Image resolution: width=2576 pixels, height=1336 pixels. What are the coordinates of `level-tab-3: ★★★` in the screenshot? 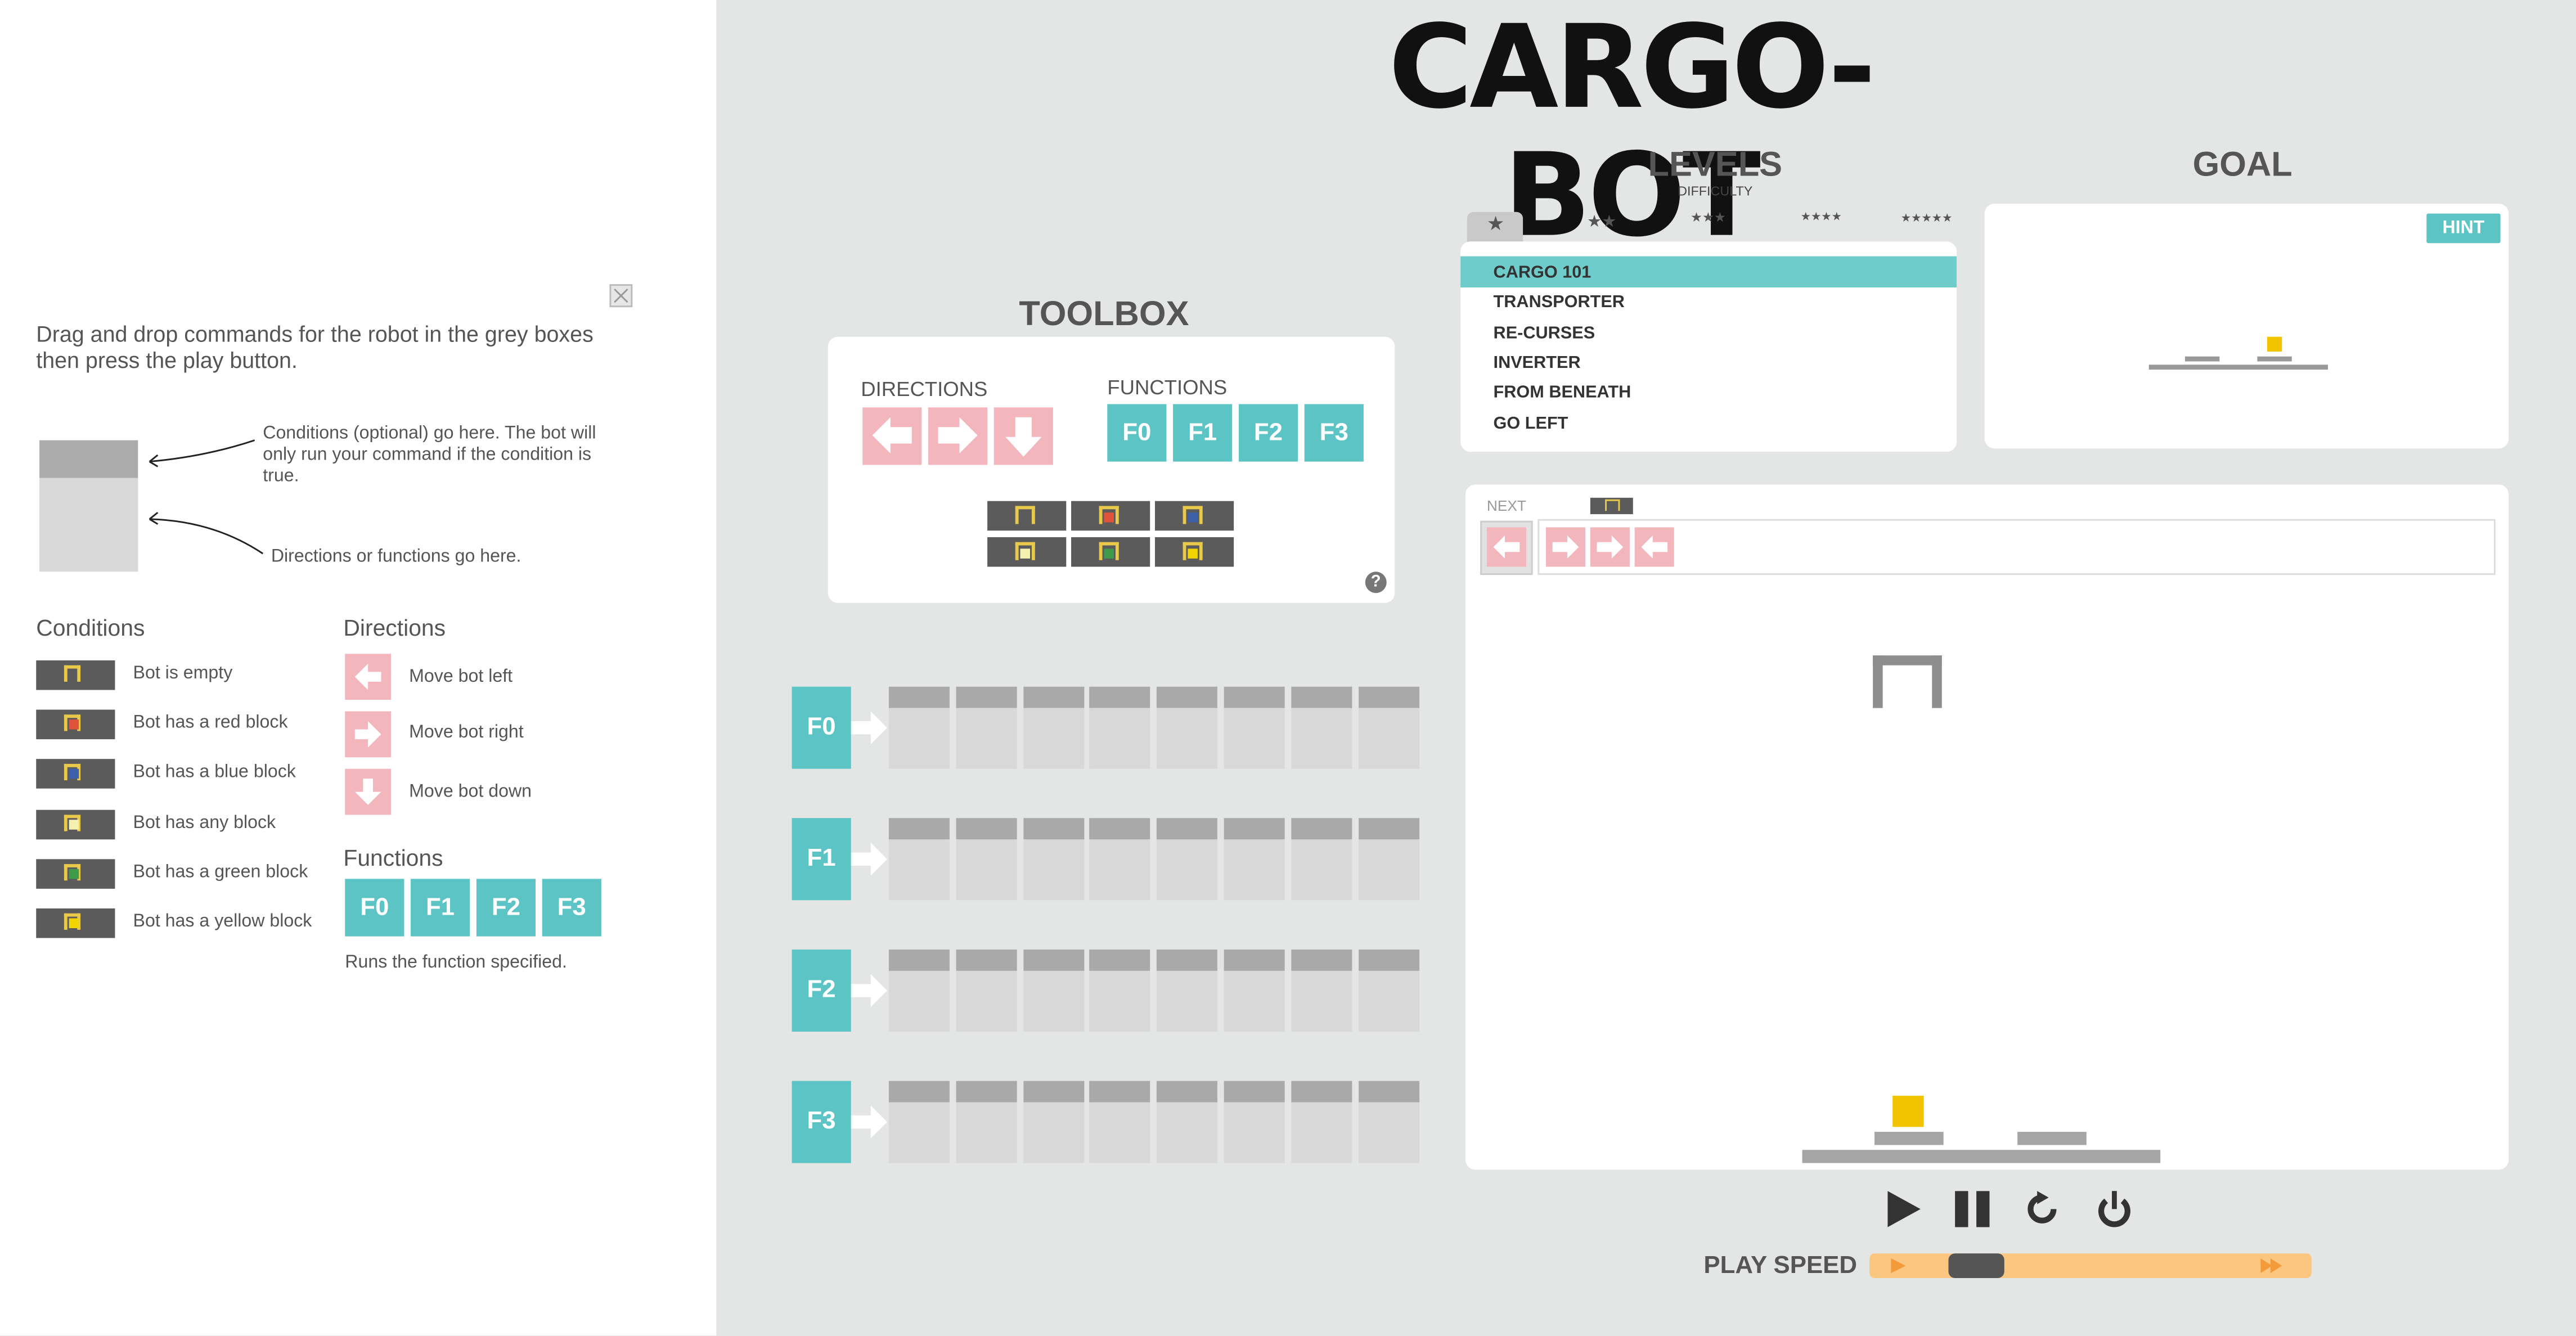 It's located at (1708, 217).